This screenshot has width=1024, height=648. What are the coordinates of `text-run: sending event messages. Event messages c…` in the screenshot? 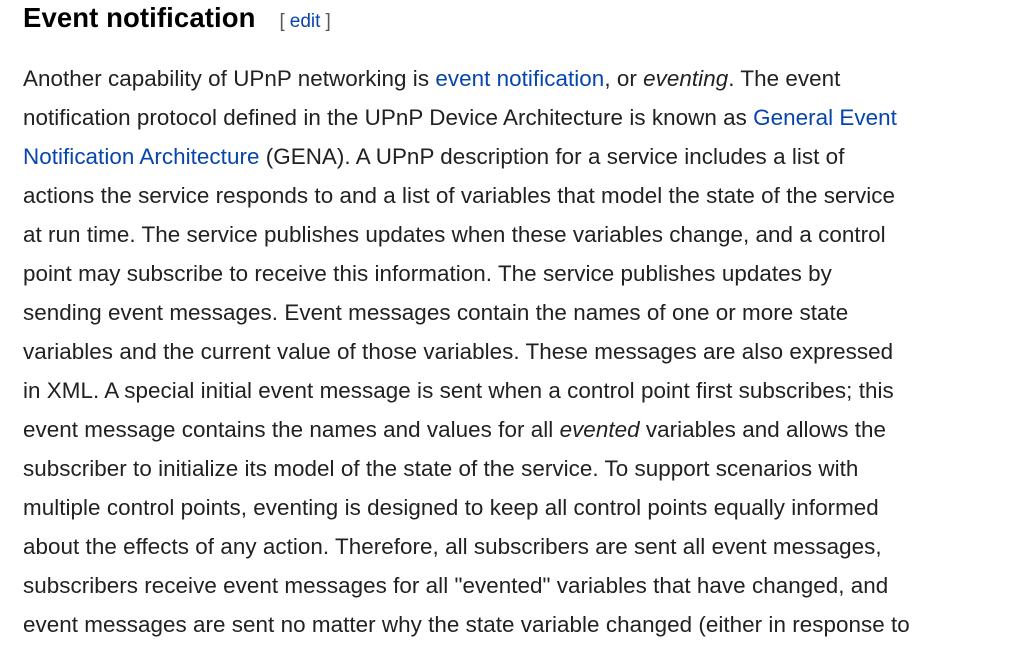 It's located at (436, 312).